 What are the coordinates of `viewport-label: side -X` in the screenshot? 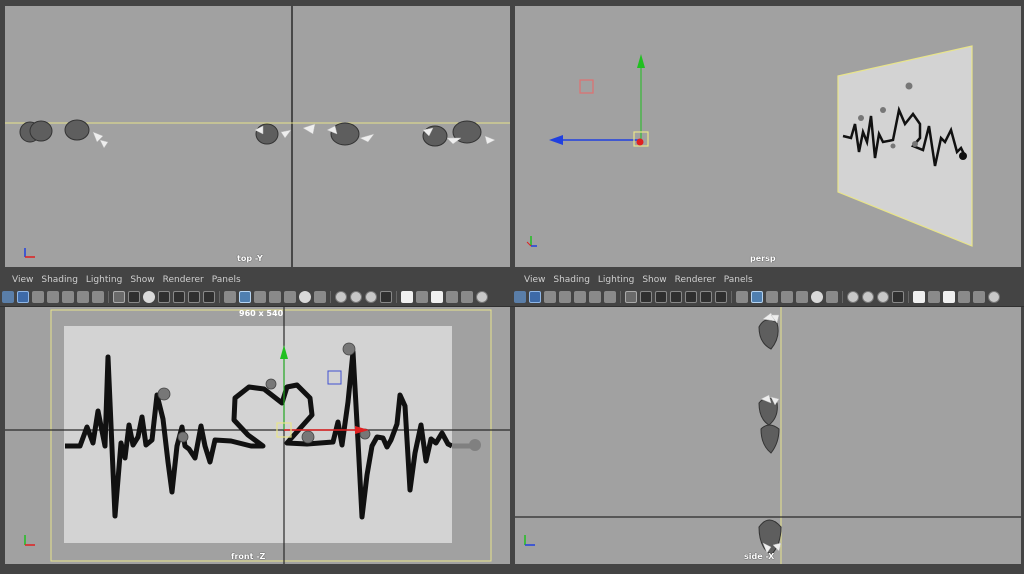 It's located at (759, 556).